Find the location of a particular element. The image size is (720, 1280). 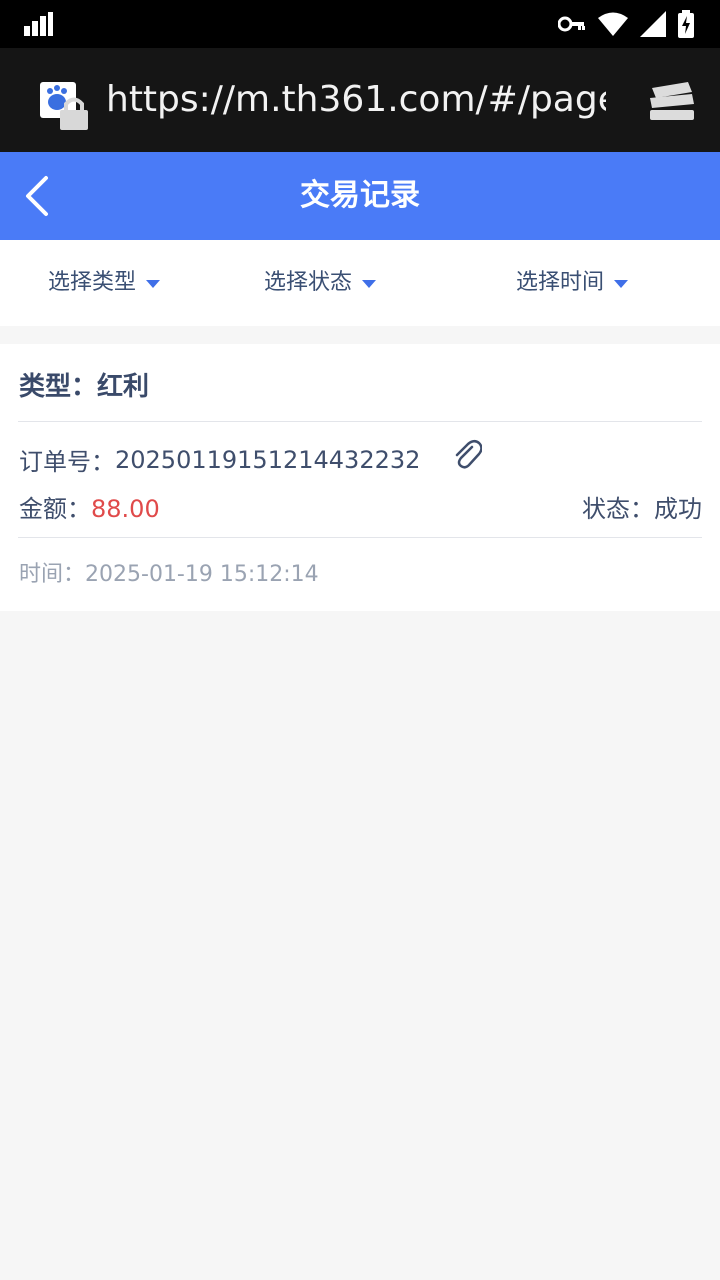

type-label: 类型： is located at coordinates (58, 387).